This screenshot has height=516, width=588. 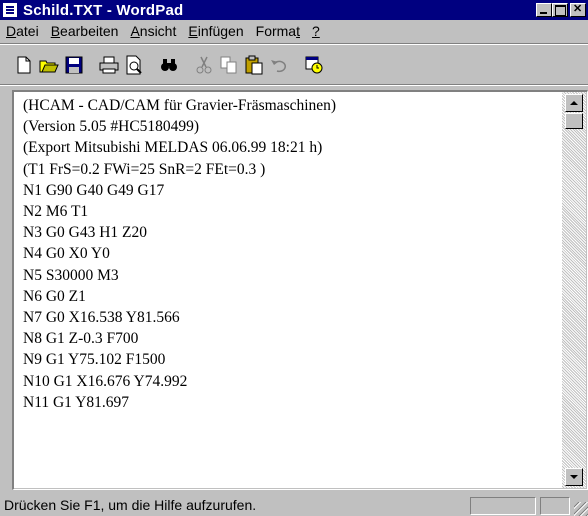 I want to click on arrow-up-icon, so click(x=574, y=103).